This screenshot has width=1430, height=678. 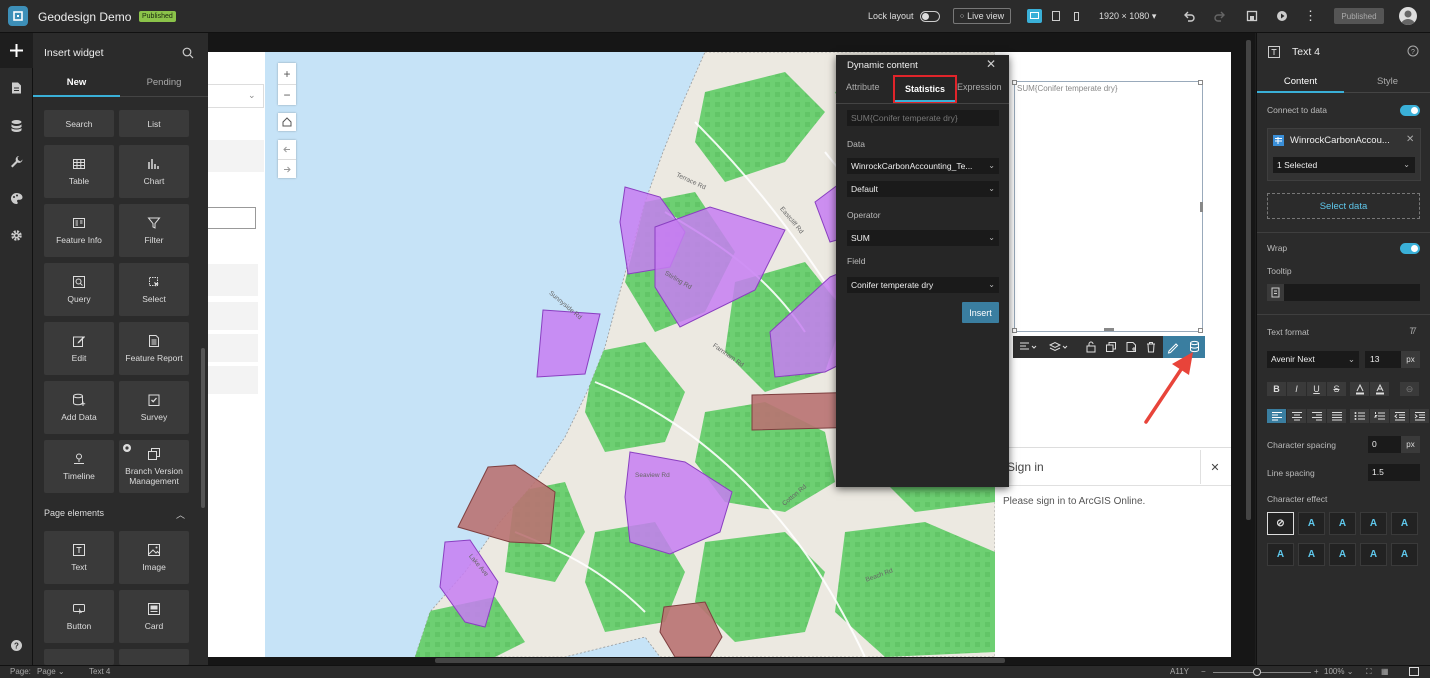 What do you see at coordinates (154, 557) in the screenshot?
I see `widget-image: Image` at bounding box center [154, 557].